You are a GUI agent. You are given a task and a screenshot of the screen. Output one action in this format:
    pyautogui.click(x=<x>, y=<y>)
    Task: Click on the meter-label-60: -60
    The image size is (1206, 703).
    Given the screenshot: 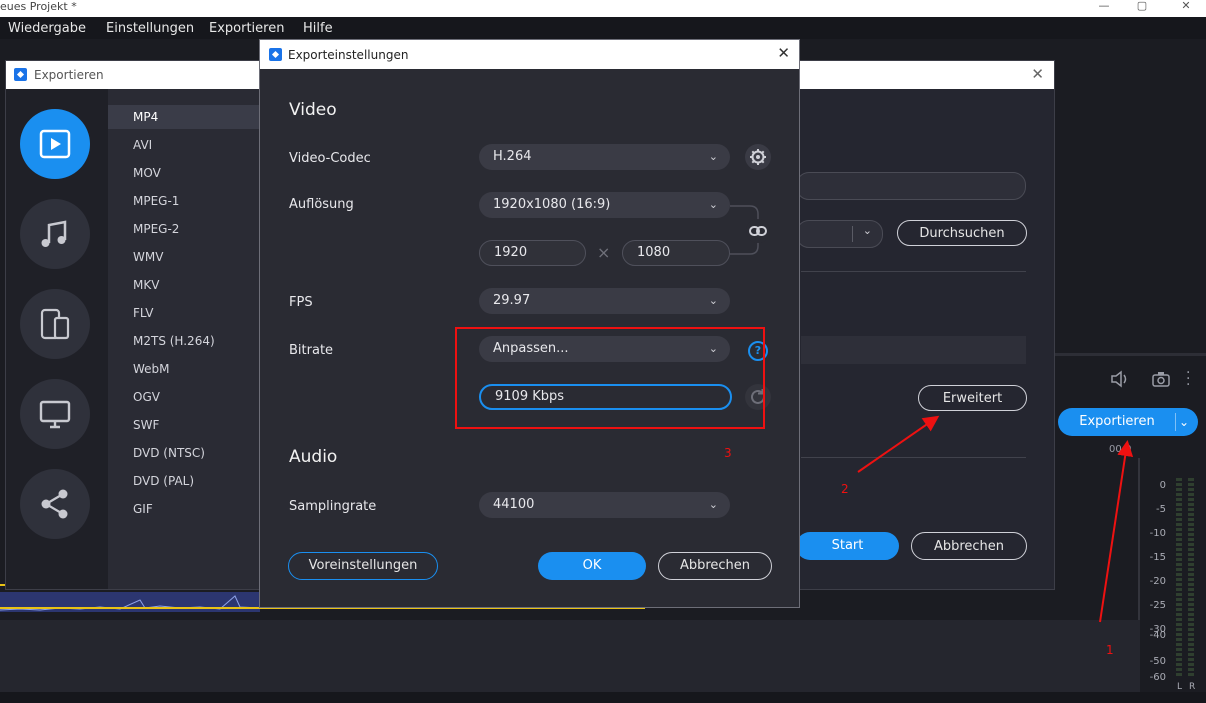 What is the action you would take?
    pyautogui.click(x=1157, y=677)
    